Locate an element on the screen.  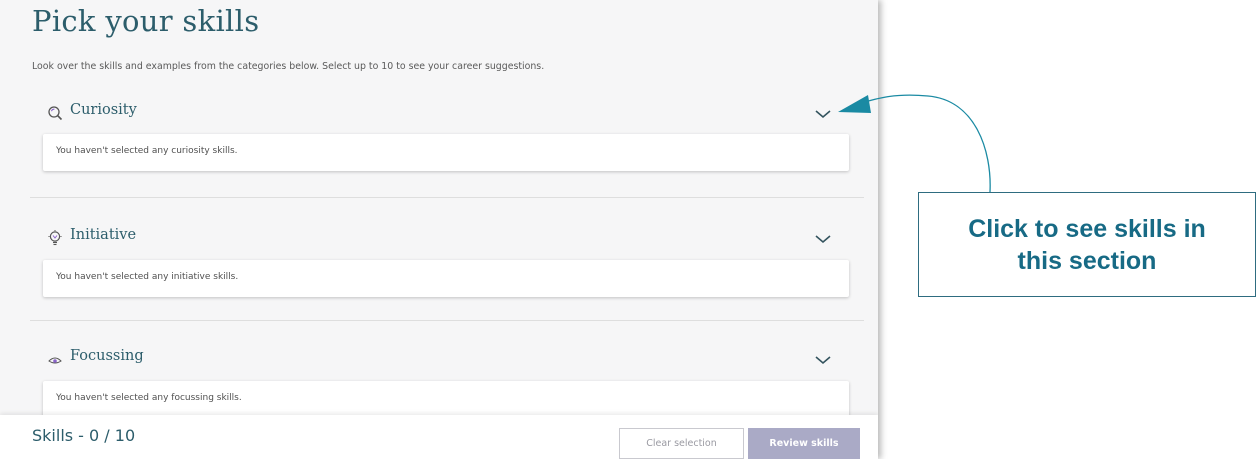
skills-counter: Skills - 0 / 10 is located at coordinates (84, 435).